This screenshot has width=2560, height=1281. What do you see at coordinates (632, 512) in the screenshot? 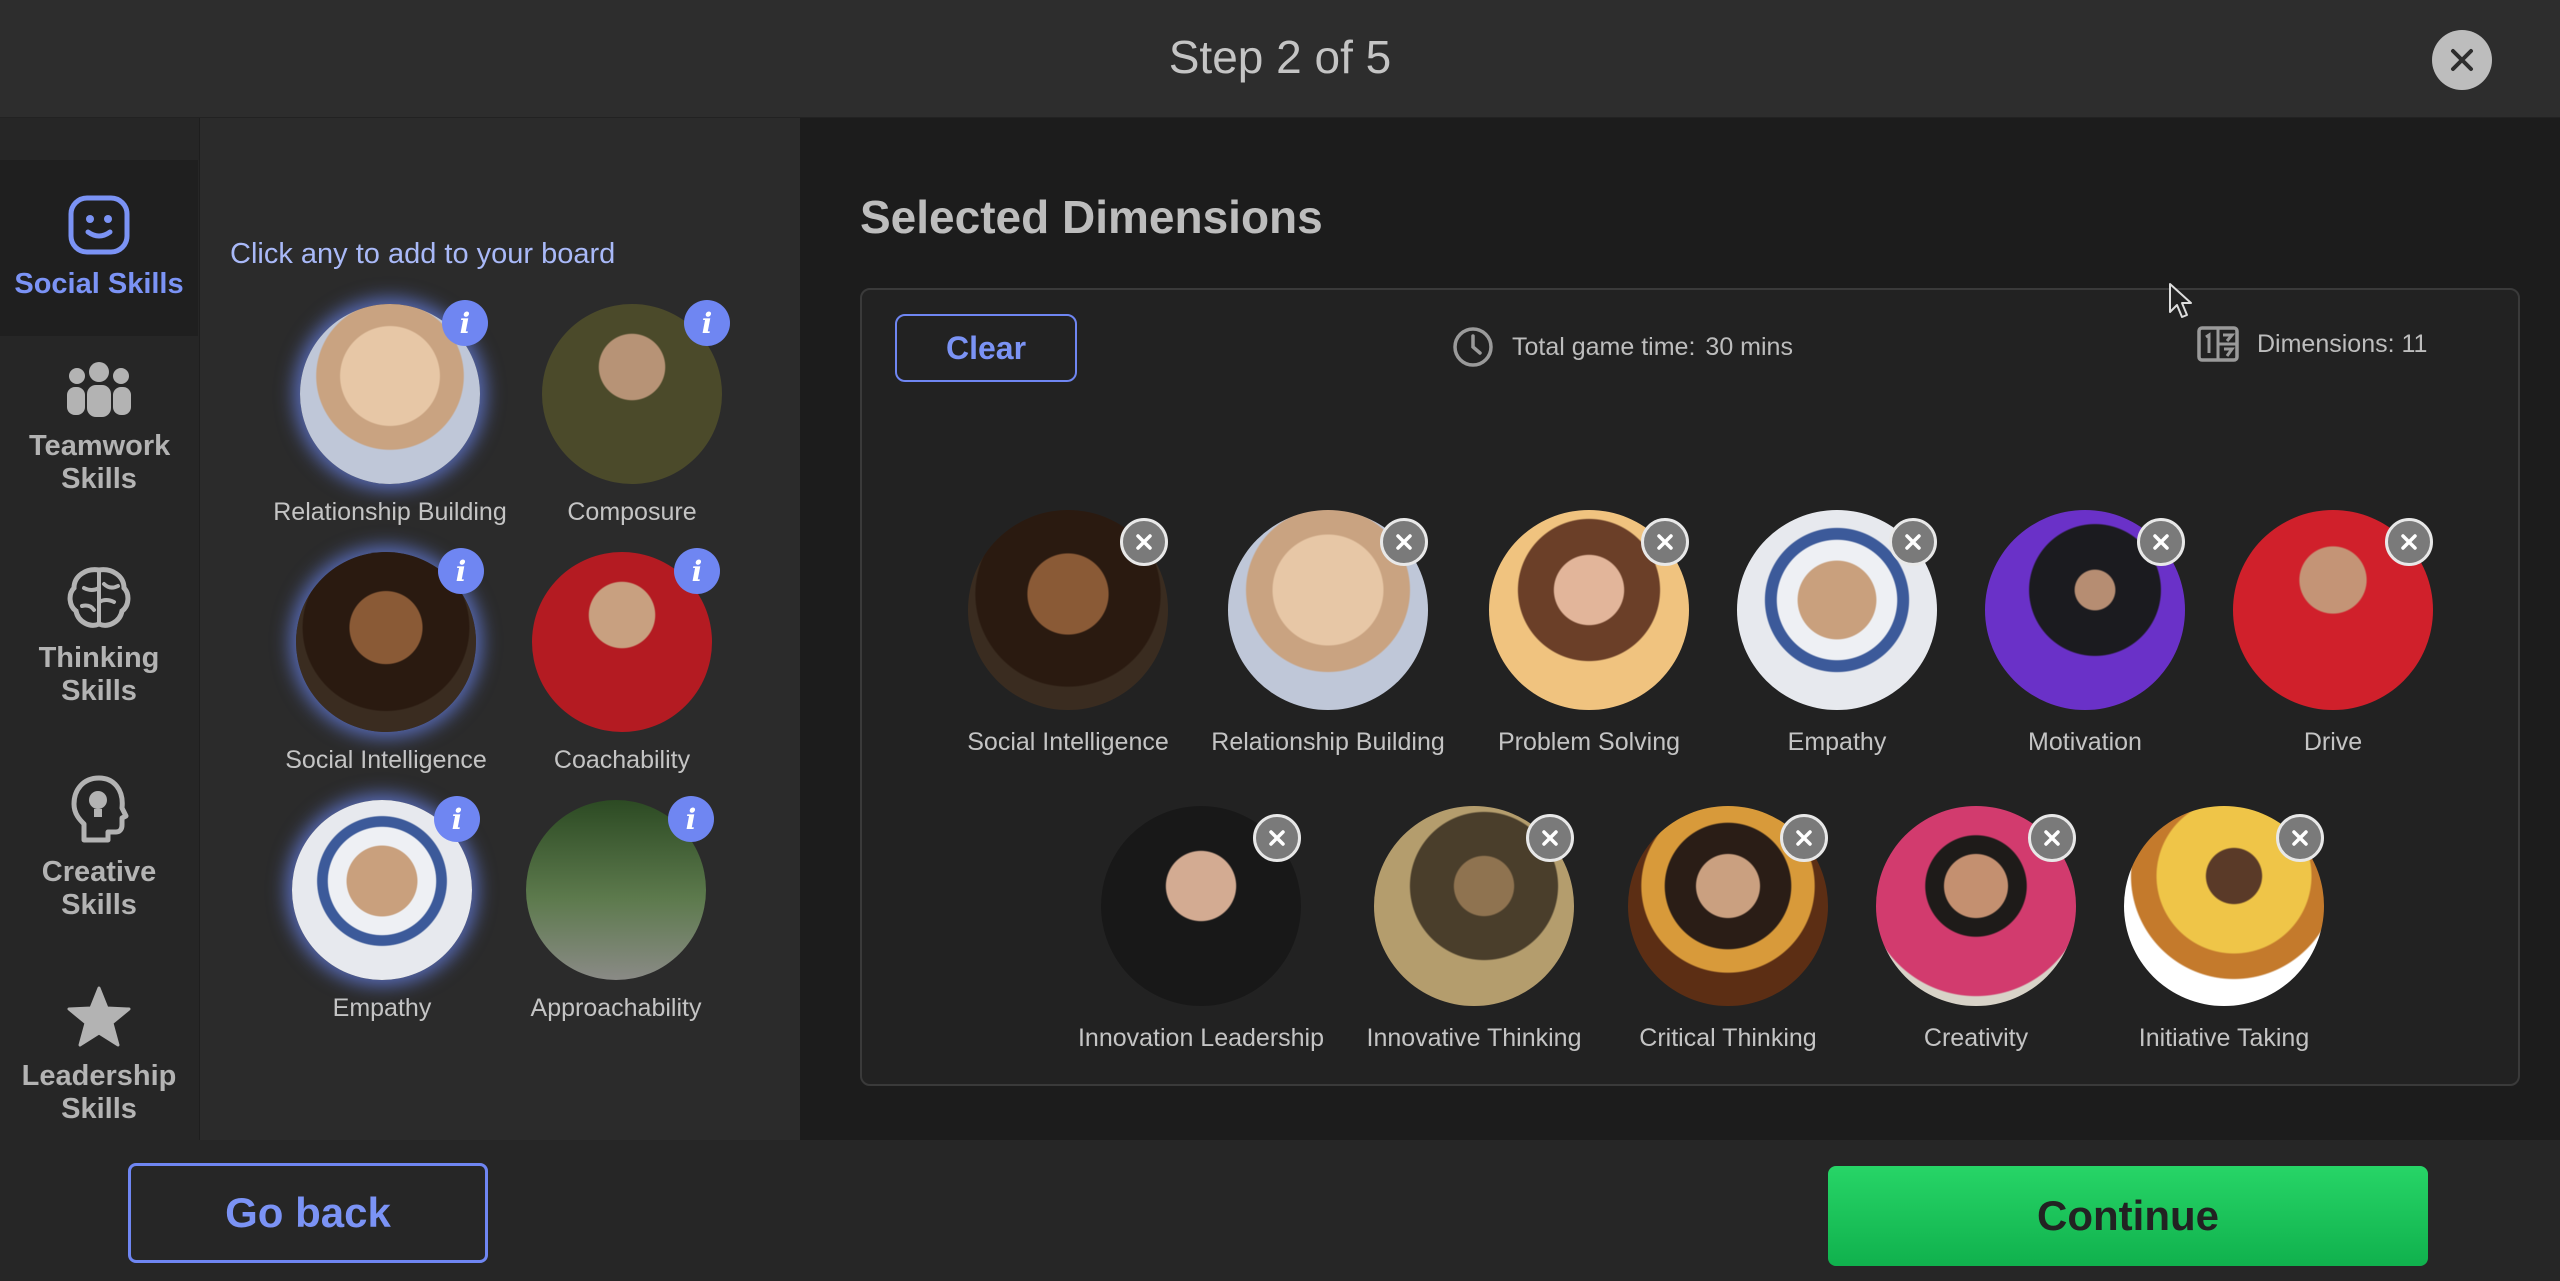
I see `skill-label: Composure` at bounding box center [632, 512].